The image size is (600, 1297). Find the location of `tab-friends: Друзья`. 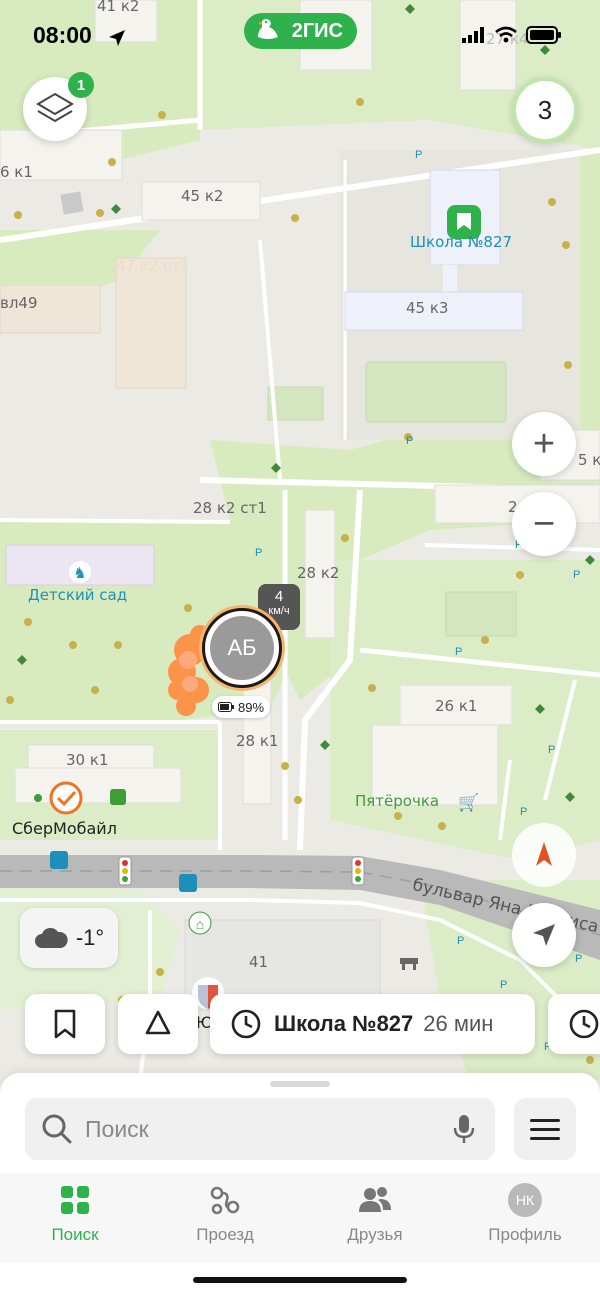

tab-friends: Друзья is located at coordinates (375, 1218).